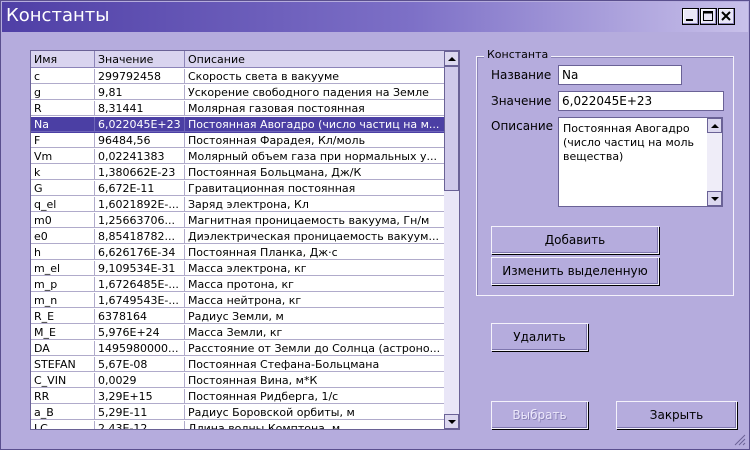 Image resolution: width=750 pixels, height=450 pixels. What do you see at coordinates (238, 269) in the screenshot?
I see `table-row: m_el 9,109534E-31 Масса электрона, кг` at bounding box center [238, 269].